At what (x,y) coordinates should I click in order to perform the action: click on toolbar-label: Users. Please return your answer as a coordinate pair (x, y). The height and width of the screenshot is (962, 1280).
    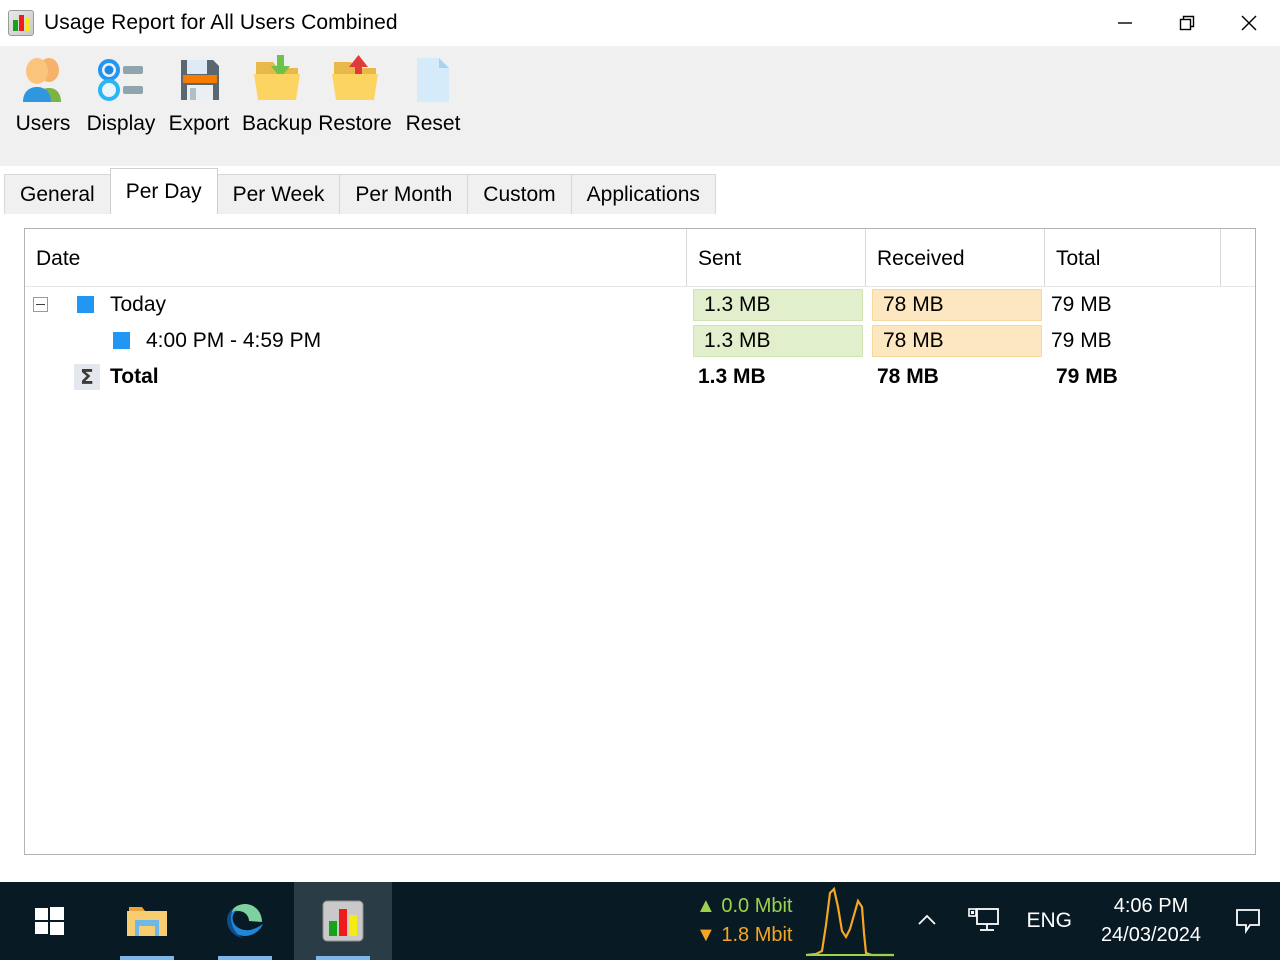
    Looking at the image, I should click on (43, 124).